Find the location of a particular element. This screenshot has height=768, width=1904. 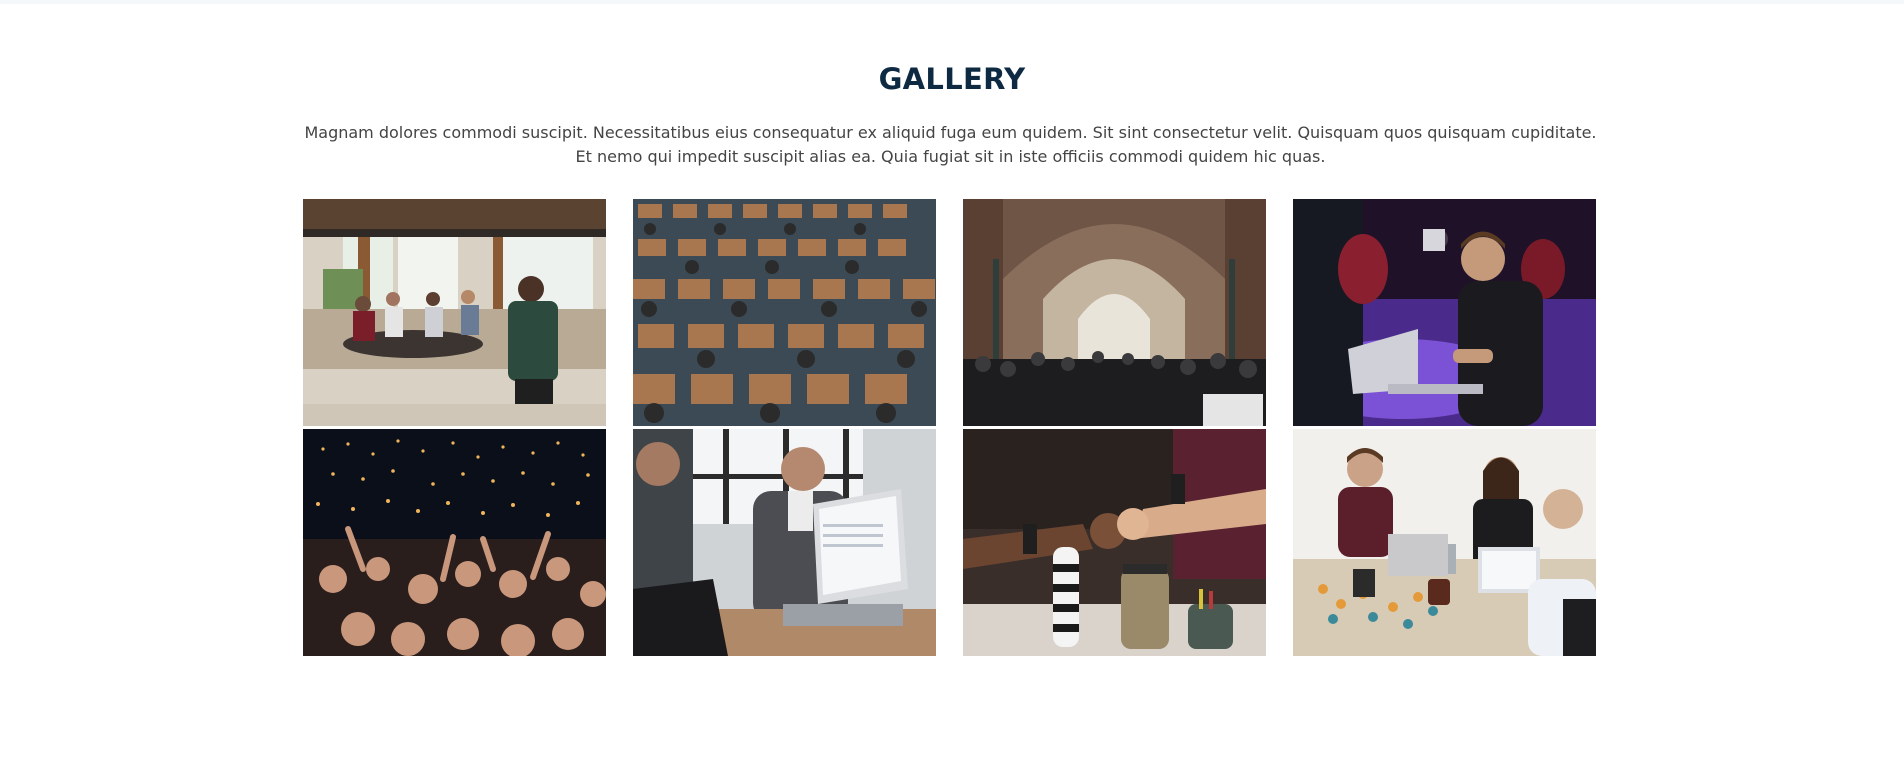

gallery-image-restaurant-talk is located at coordinates (454, 312).